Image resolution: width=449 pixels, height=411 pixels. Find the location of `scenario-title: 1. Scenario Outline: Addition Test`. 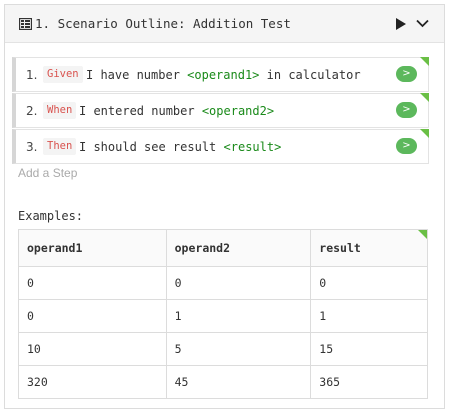

scenario-title: 1. Scenario Outline: Addition Test is located at coordinates (163, 23).